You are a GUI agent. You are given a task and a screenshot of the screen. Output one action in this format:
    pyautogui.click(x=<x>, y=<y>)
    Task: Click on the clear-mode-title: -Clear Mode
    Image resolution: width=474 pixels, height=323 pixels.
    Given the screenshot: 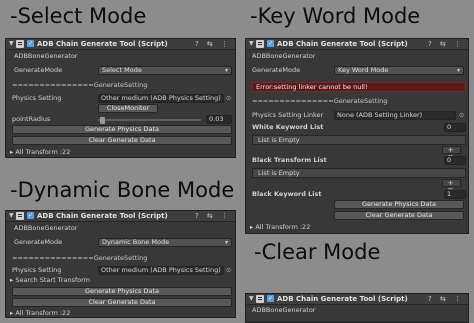 What is the action you would take?
    pyautogui.click(x=317, y=252)
    